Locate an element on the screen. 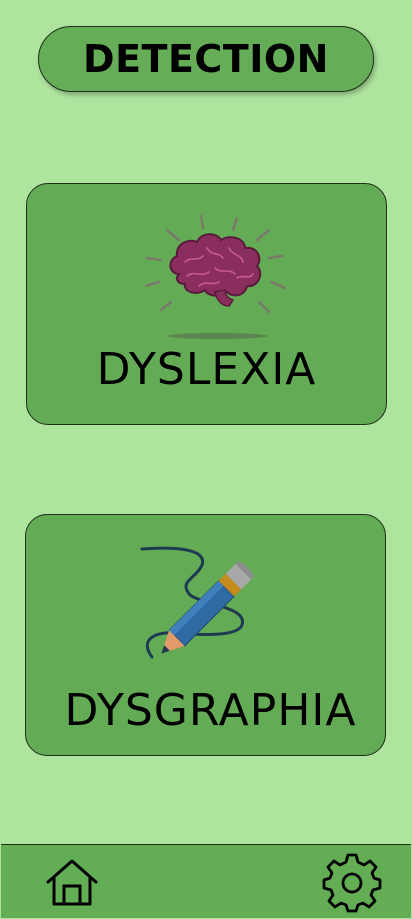  home-icon is located at coordinates (72, 882).